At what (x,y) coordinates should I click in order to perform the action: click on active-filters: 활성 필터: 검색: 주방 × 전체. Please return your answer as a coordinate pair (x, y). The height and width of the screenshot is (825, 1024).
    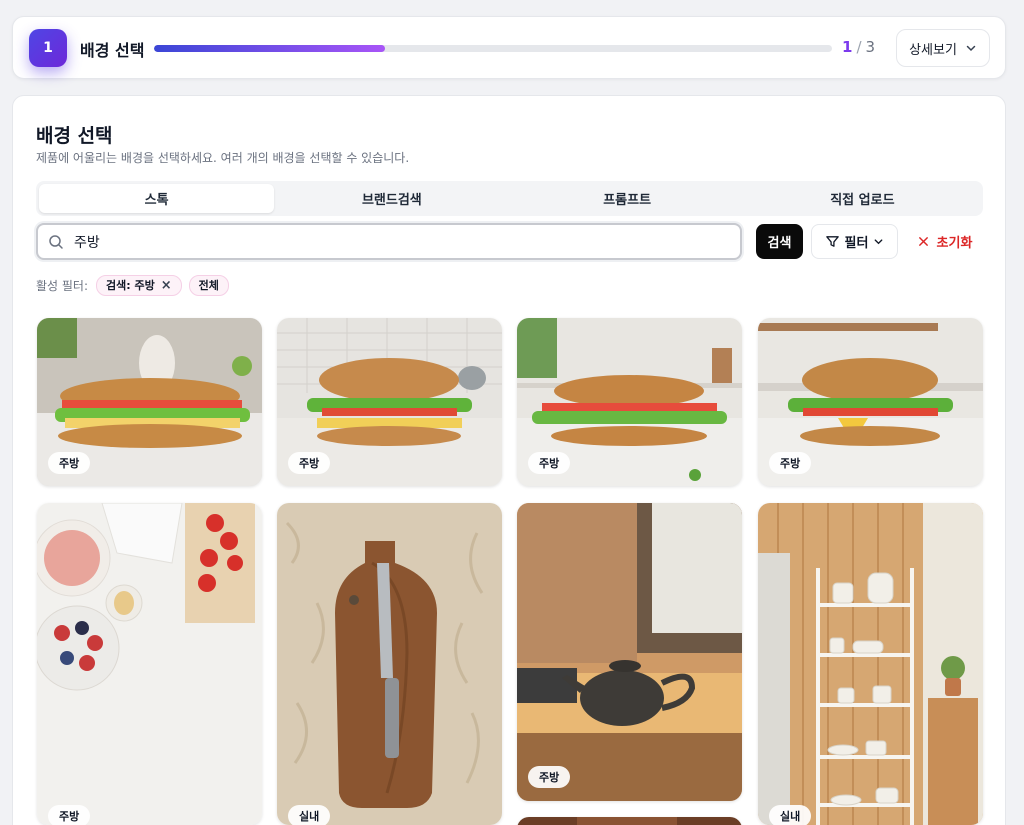
    Looking at the image, I should click on (132, 285).